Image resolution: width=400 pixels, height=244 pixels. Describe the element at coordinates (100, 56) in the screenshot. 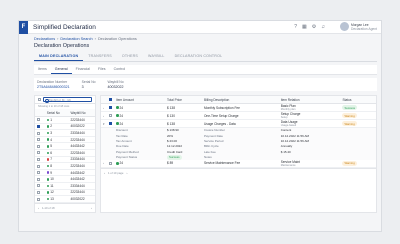

I see `tab-transfers: TRANSFERS` at that location.